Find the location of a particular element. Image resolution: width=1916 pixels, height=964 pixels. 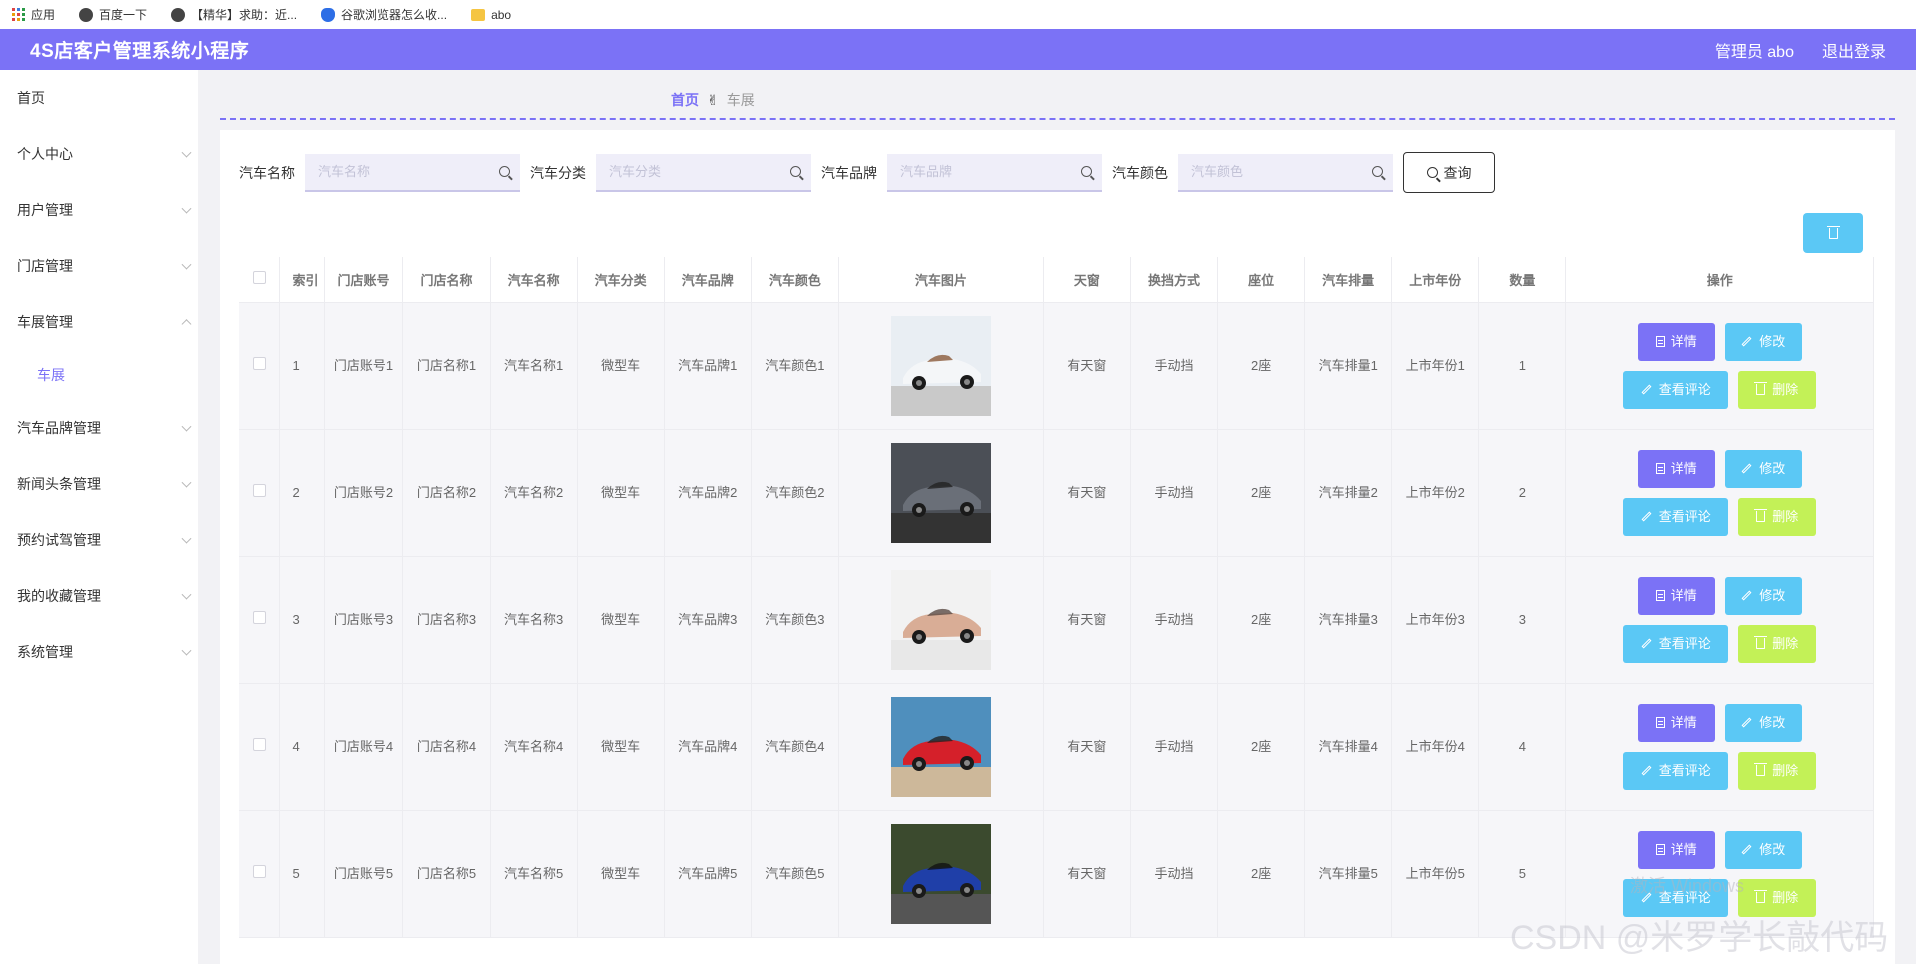

sidebar-item-users: 用户管理 is located at coordinates (99, 210).